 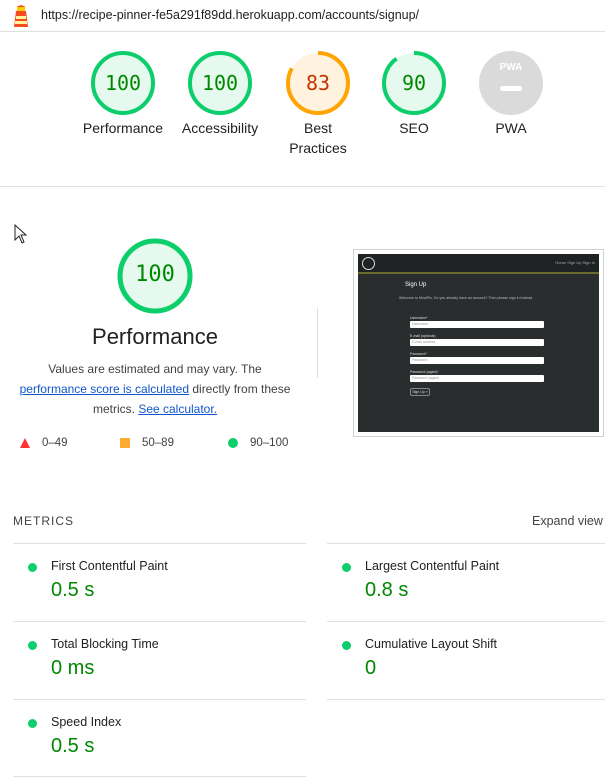 What do you see at coordinates (477, 324) in the screenshot?
I see `thumb-field-input: Username` at bounding box center [477, 324].